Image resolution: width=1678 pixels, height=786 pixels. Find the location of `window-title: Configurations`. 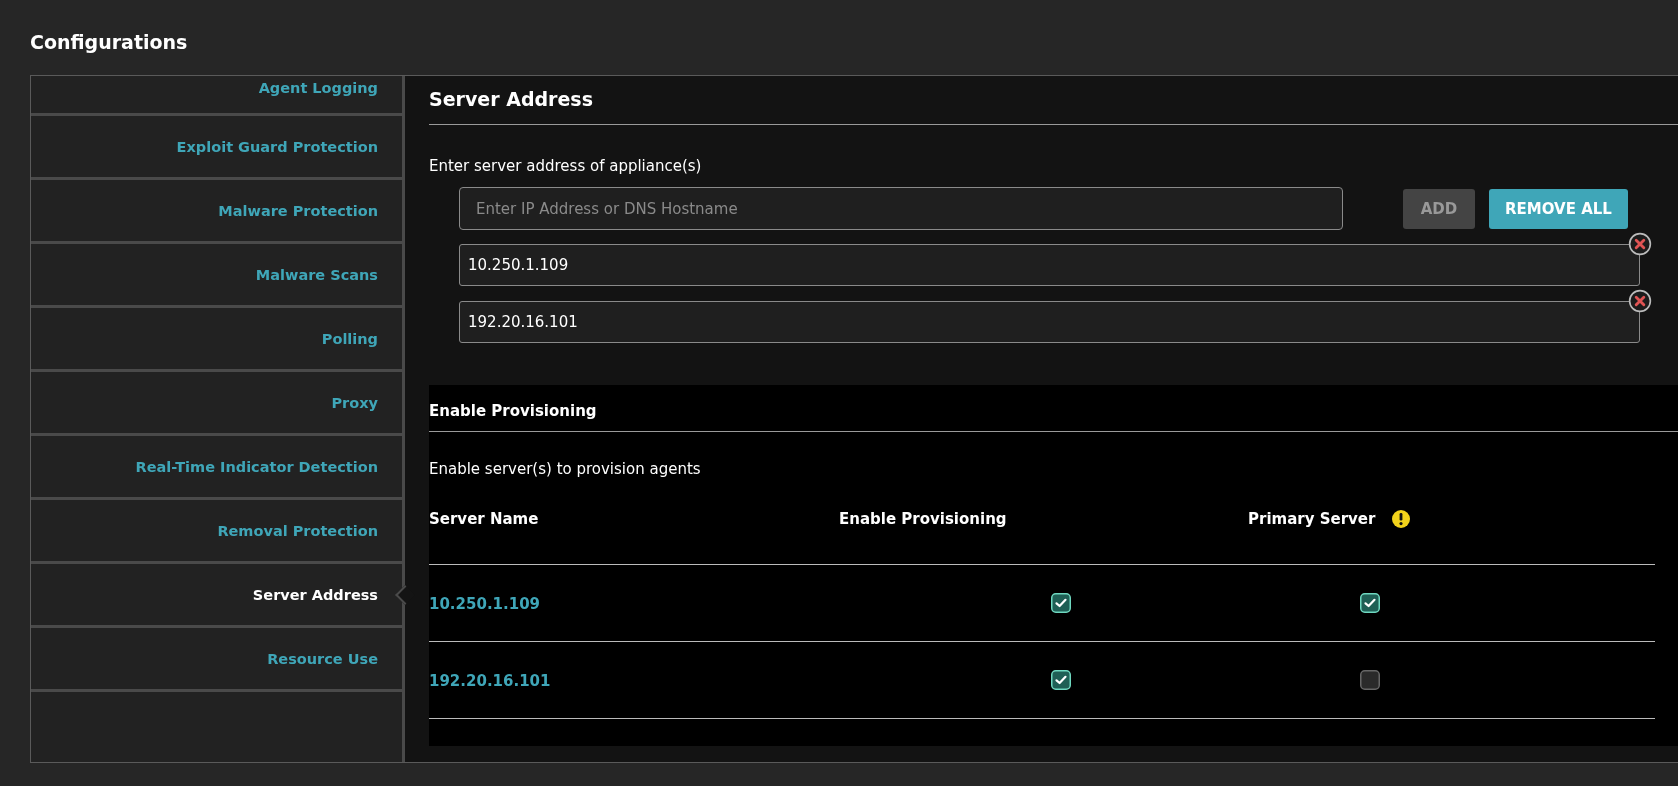

window-title: Configurations is located at coordinates (109, 41).